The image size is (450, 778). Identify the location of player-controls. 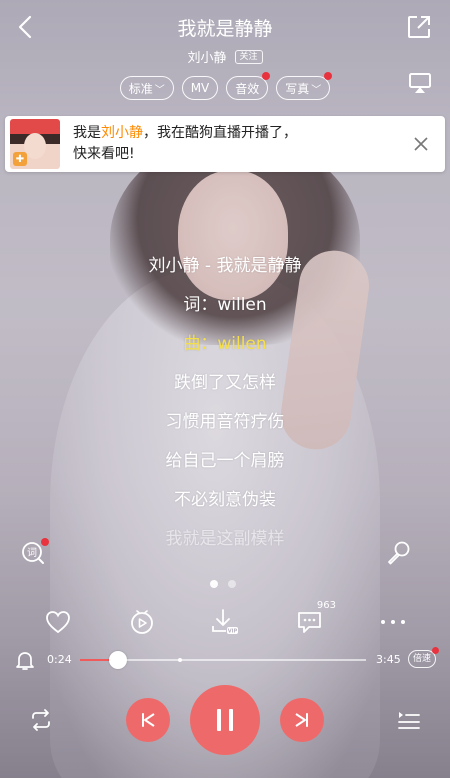
(225, 720).